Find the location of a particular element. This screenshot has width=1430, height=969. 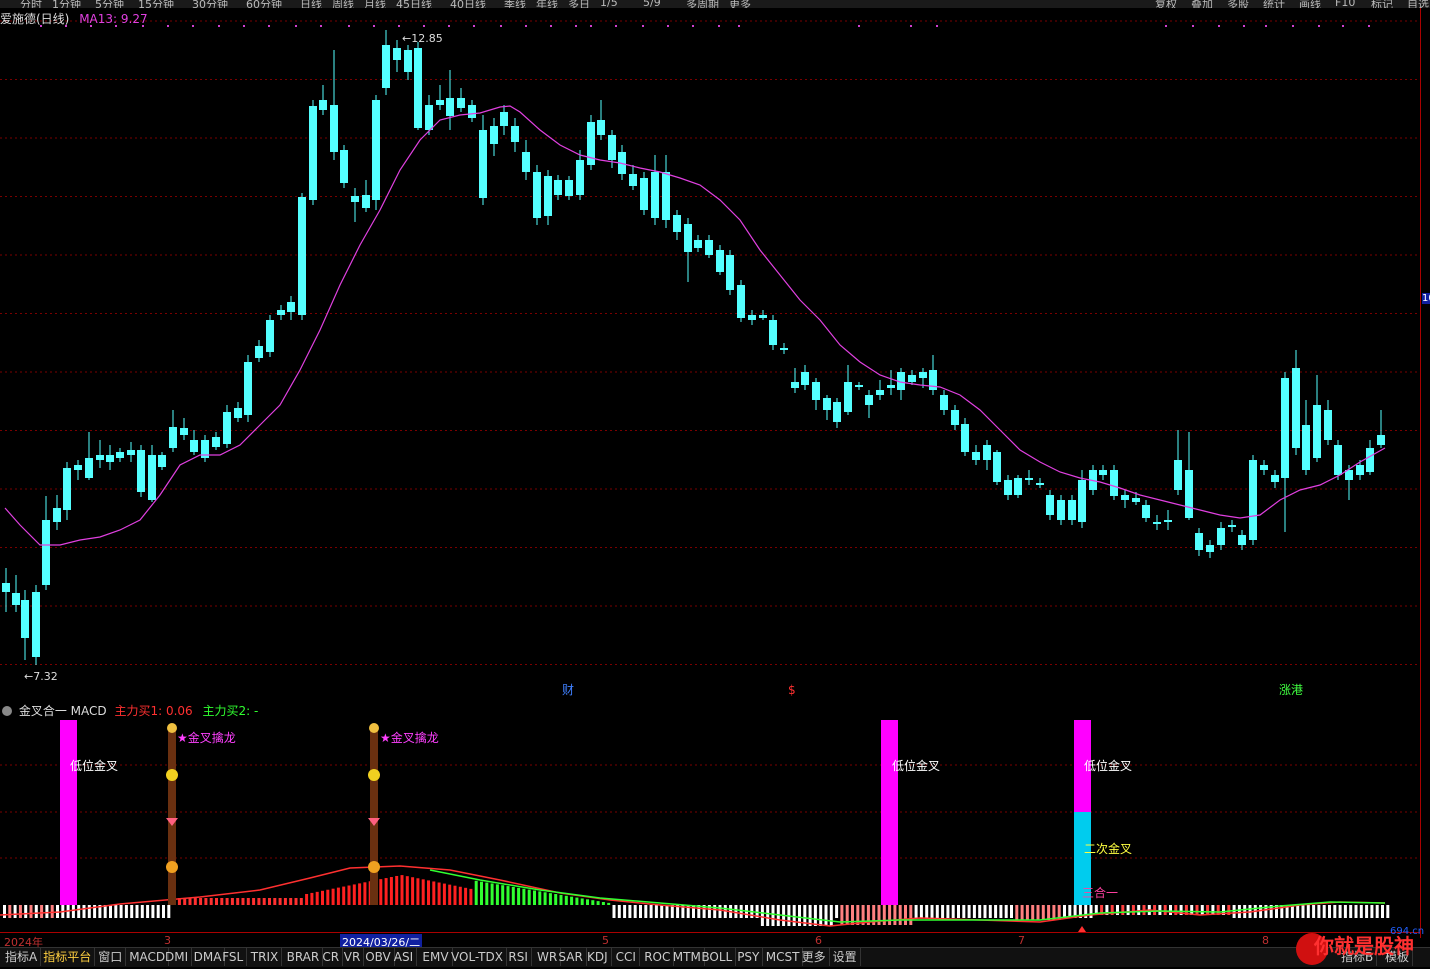

date-axis: 2024年 3 2024/03/26/二 5 6 7 8 is located at coordinates (710, 941).